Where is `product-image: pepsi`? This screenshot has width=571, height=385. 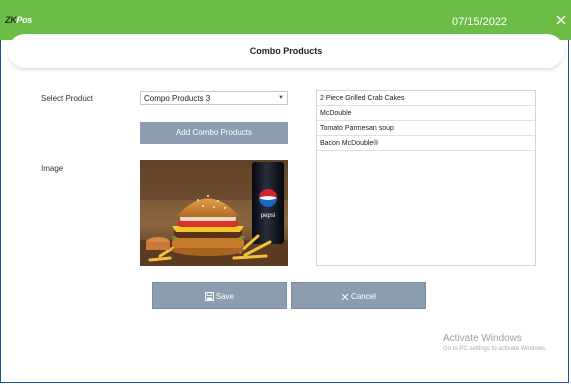
product-image: pepsi is located at coordinates (214, 213).